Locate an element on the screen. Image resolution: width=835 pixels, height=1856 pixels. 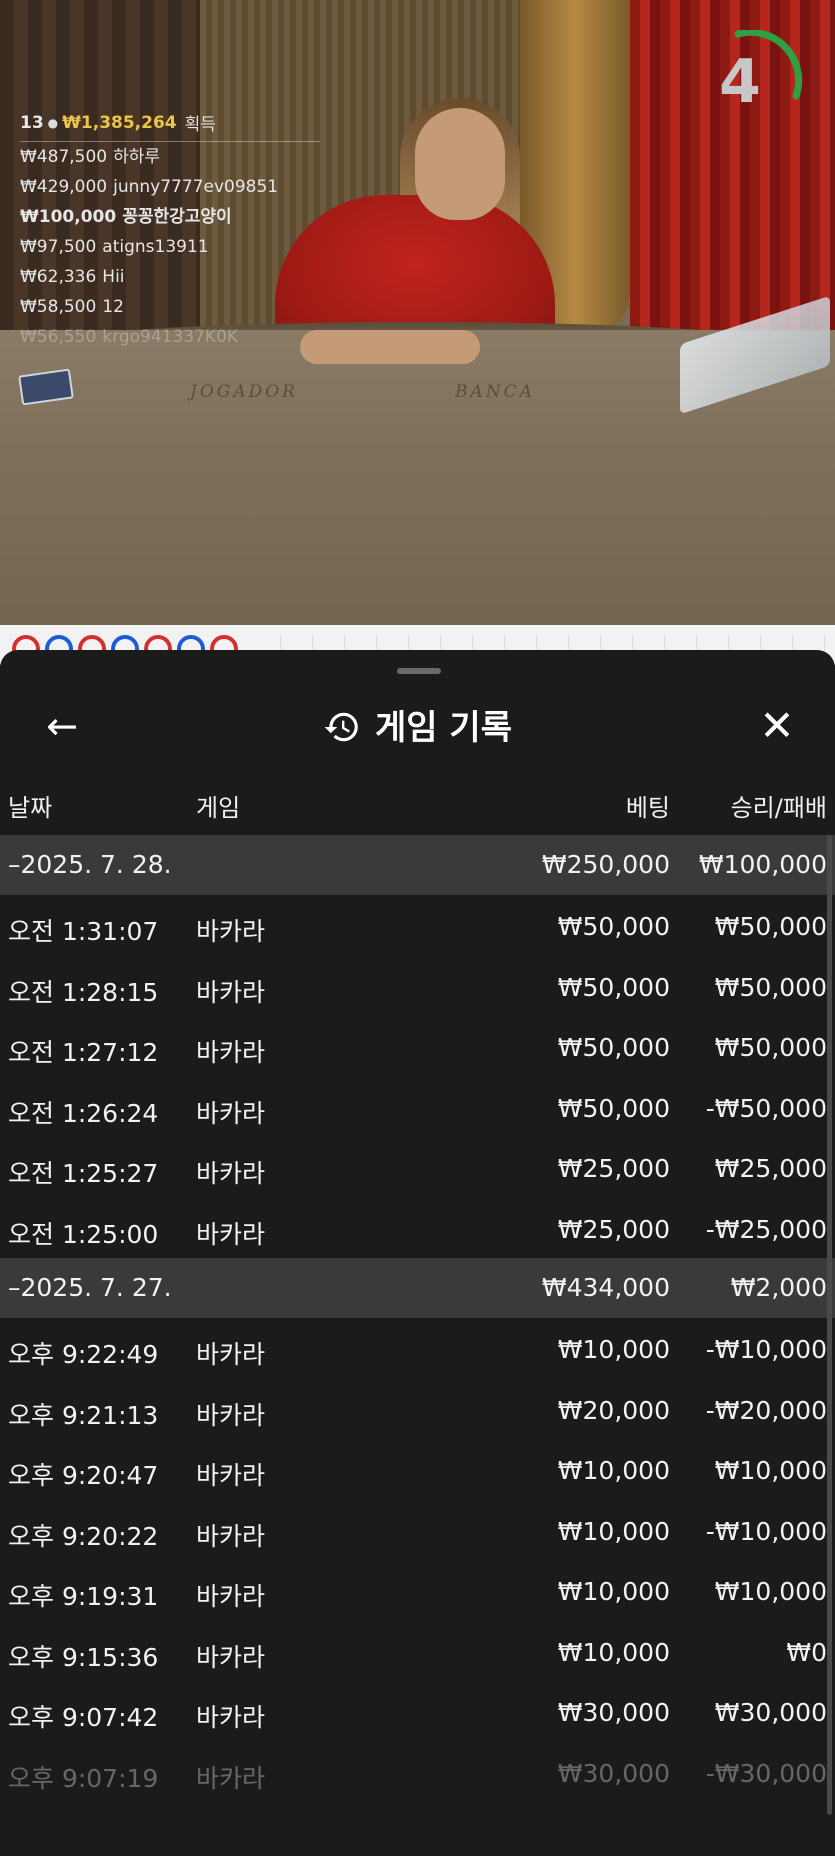
winner-row: ₩56,550 krgo941337K0K is located at coordinates (170, 337).